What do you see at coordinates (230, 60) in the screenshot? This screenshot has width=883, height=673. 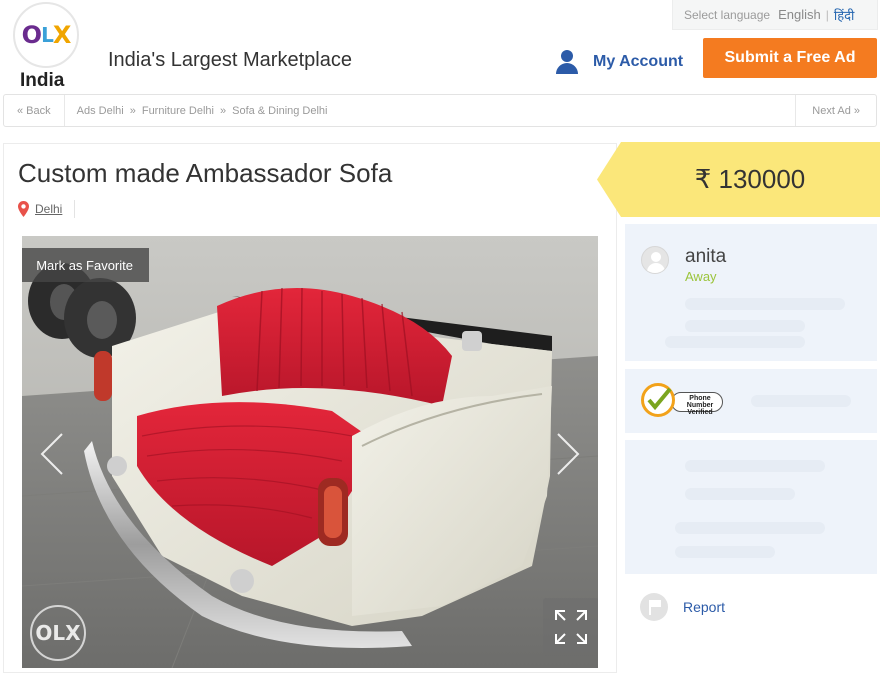 I see `site-tagline: India's Largest Marketplace` at bounding box center [230, 60].